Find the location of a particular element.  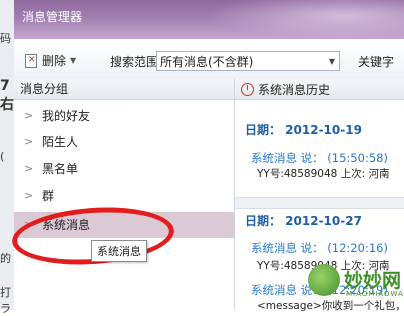

toolbar: 删除 ▼ 搜索范围 所有消息(不含群) ▼ 关键字 is located at coordinates (209, 59).